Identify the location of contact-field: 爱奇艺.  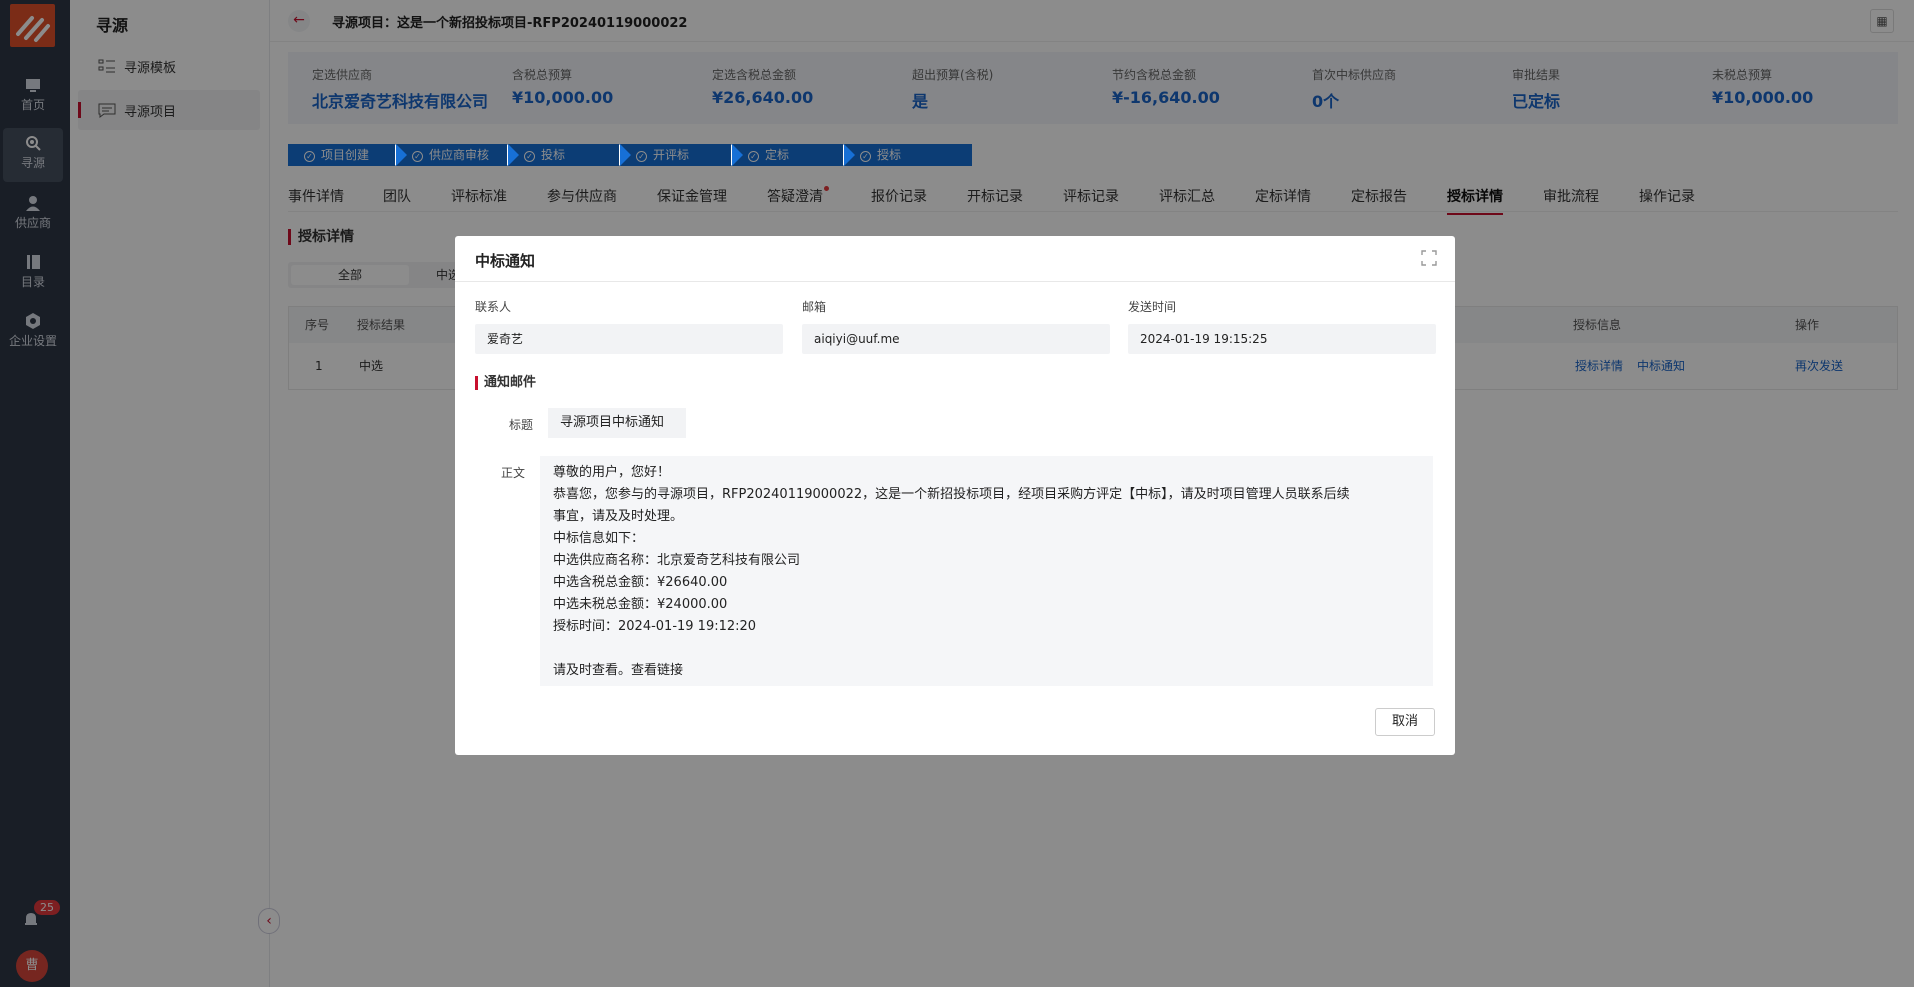
(629, 339).